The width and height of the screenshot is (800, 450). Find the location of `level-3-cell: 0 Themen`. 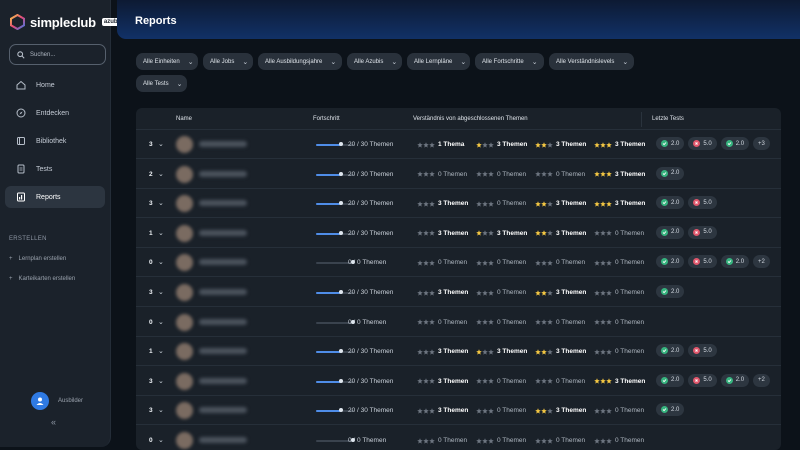

level-3-cell: 0 Themen is located at coordinates (619, 440).